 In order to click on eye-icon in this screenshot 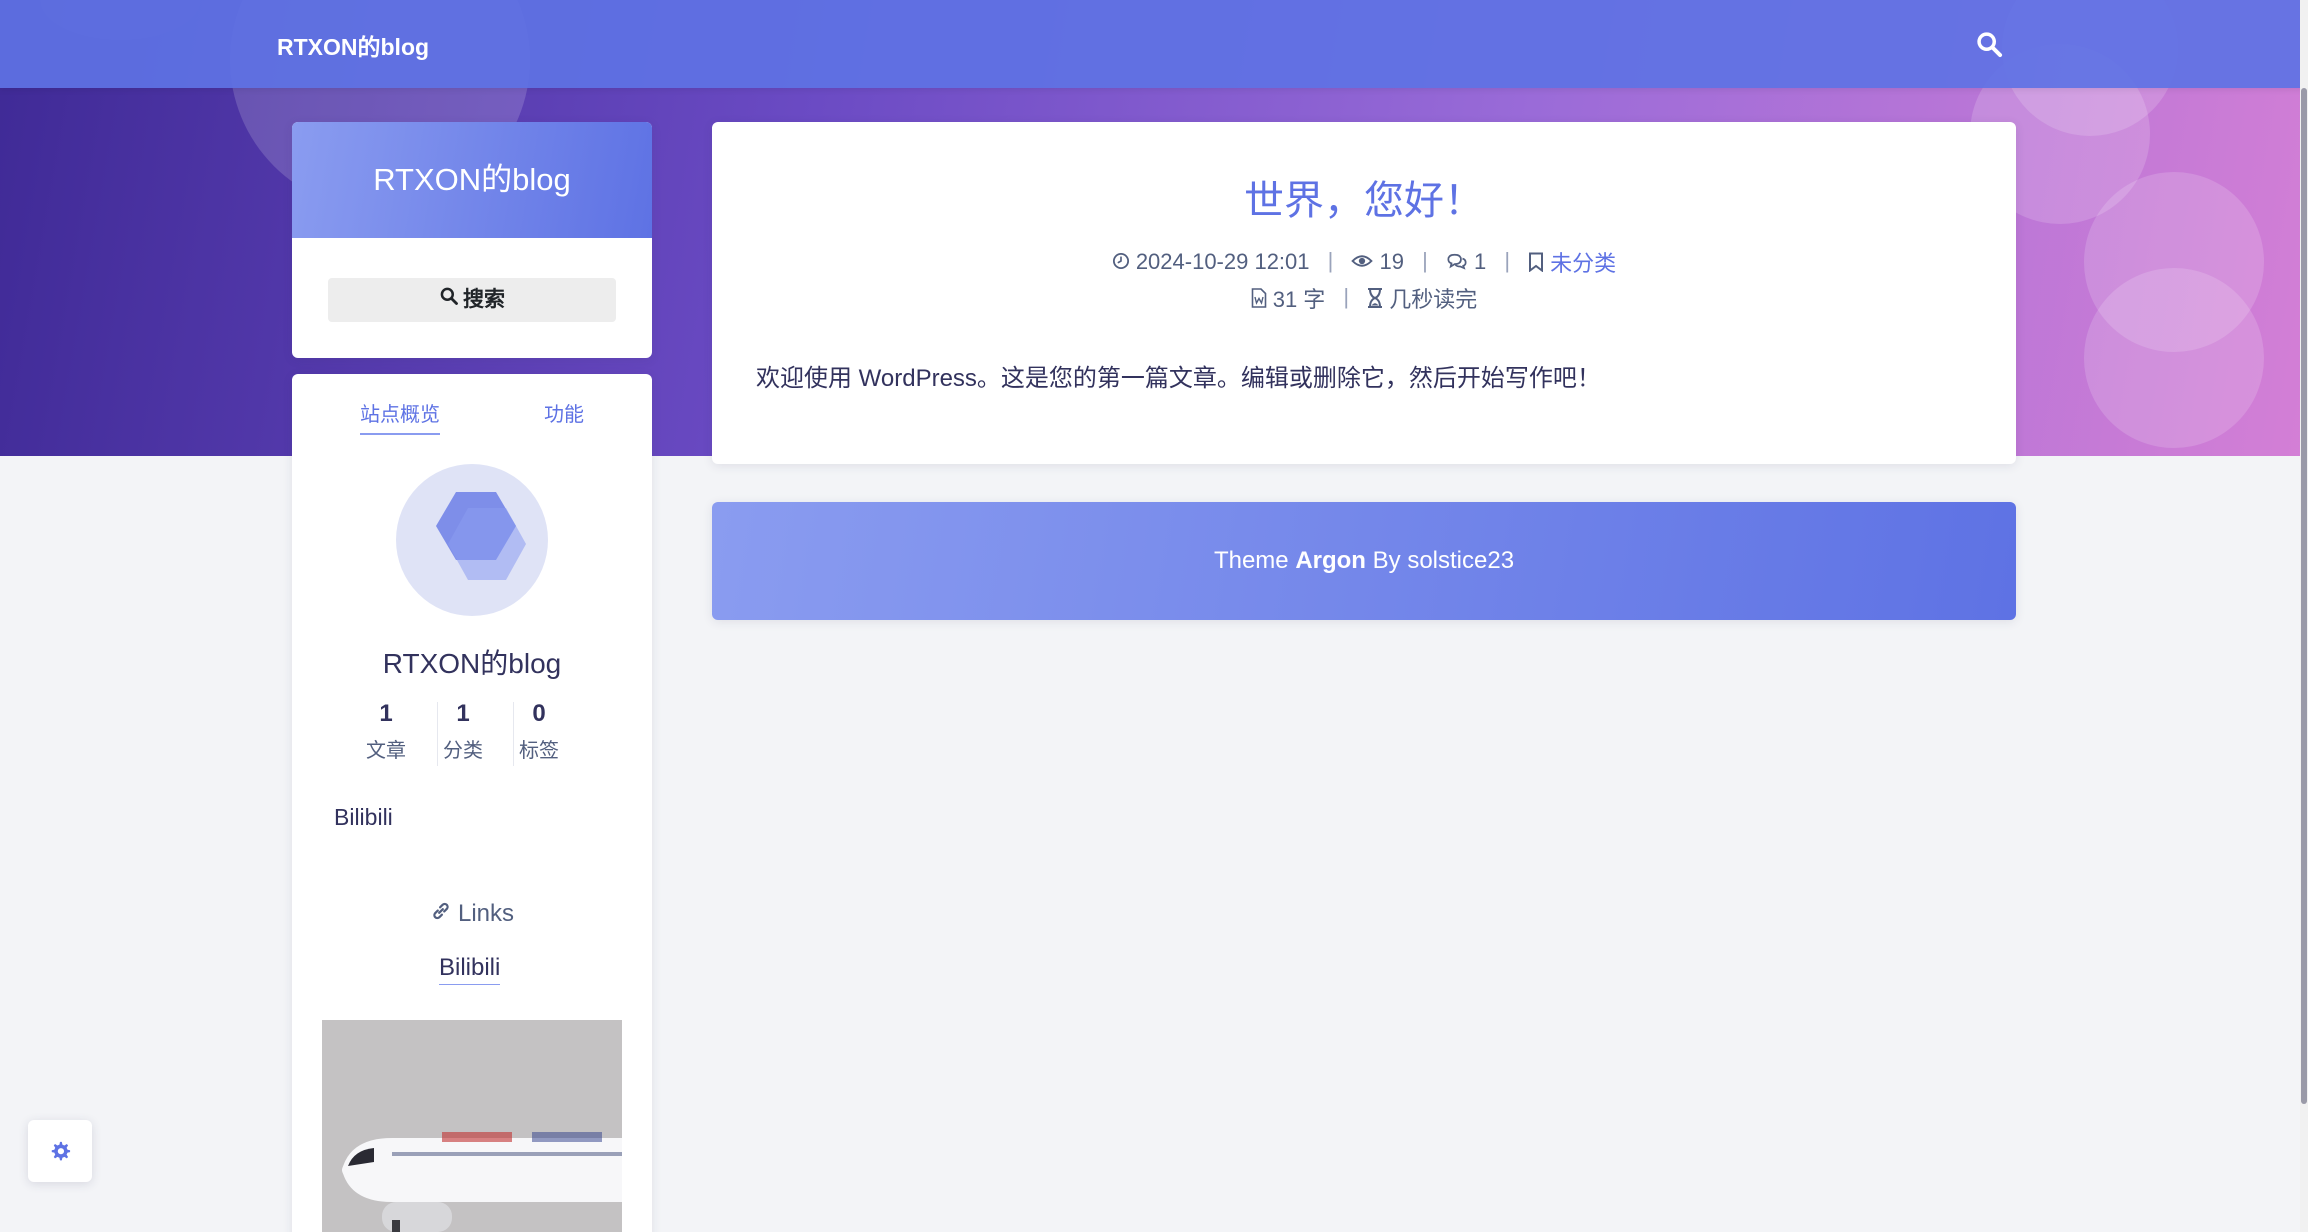, I will do `click(1362, 263)`.